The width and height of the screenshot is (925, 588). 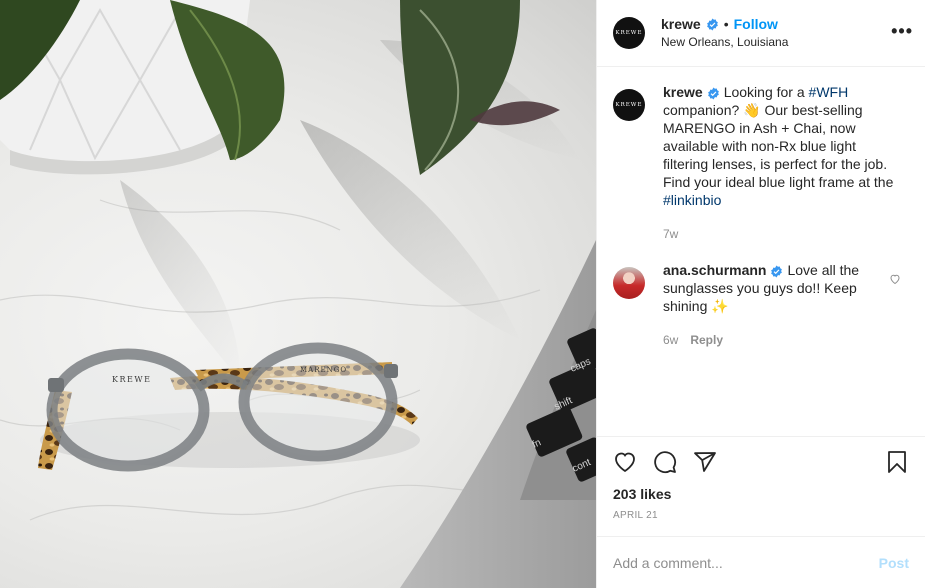 What do you see at coordinates (625, 462) in the screenshot?
I see `like-heart-icon` at bounding box center [625, 462].